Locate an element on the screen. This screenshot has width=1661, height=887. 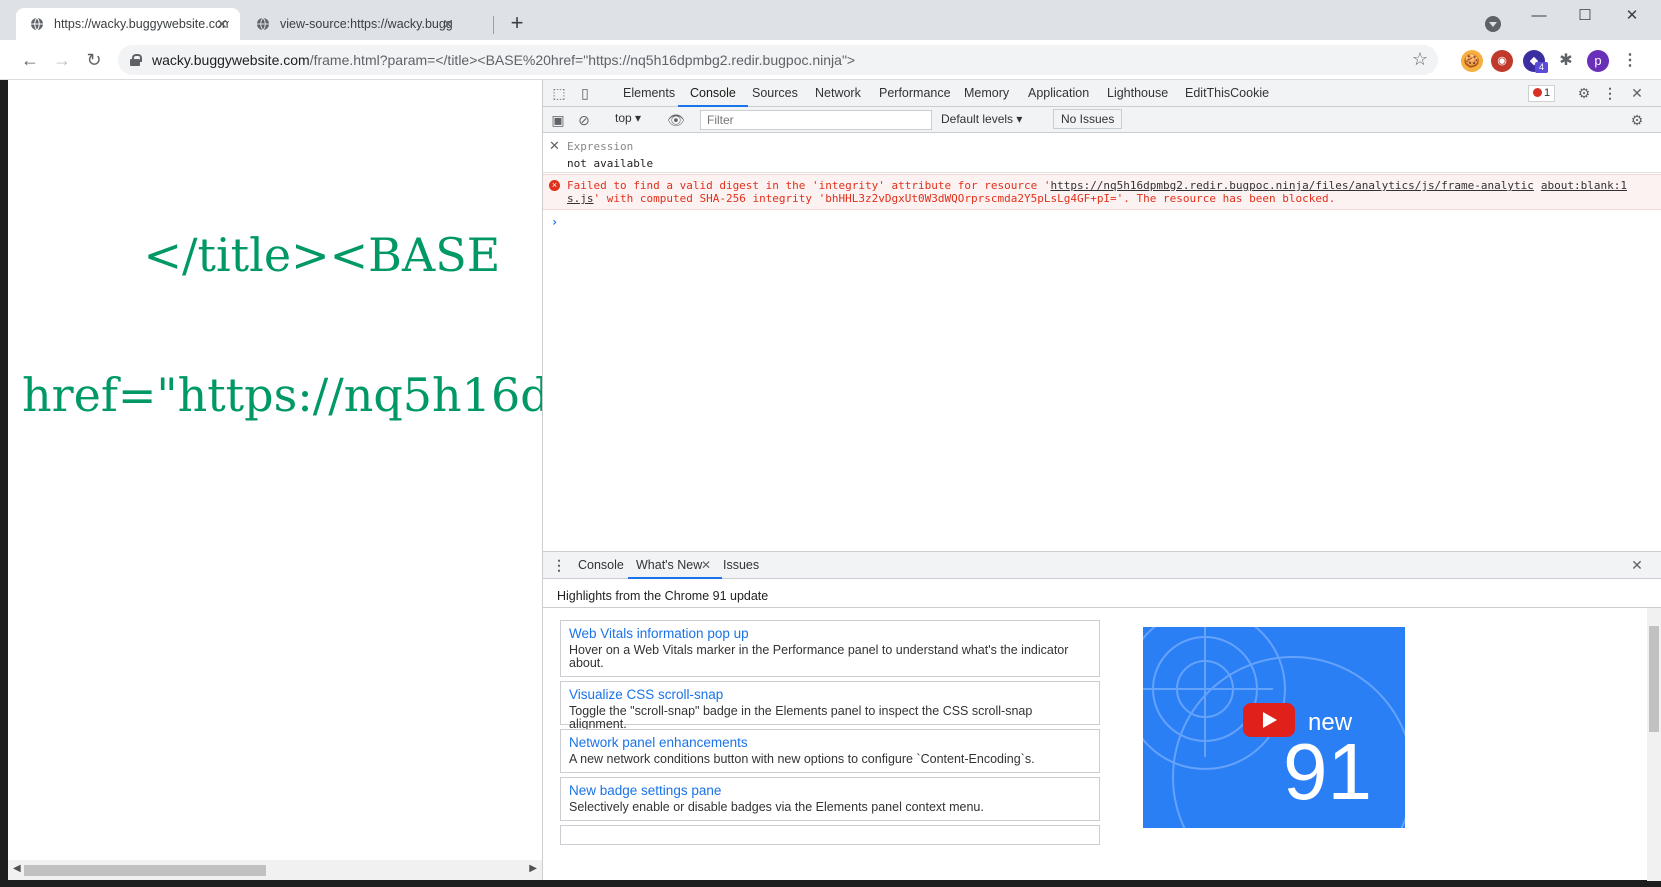
tab-elements: Elements is located at coordinates (649, 93).